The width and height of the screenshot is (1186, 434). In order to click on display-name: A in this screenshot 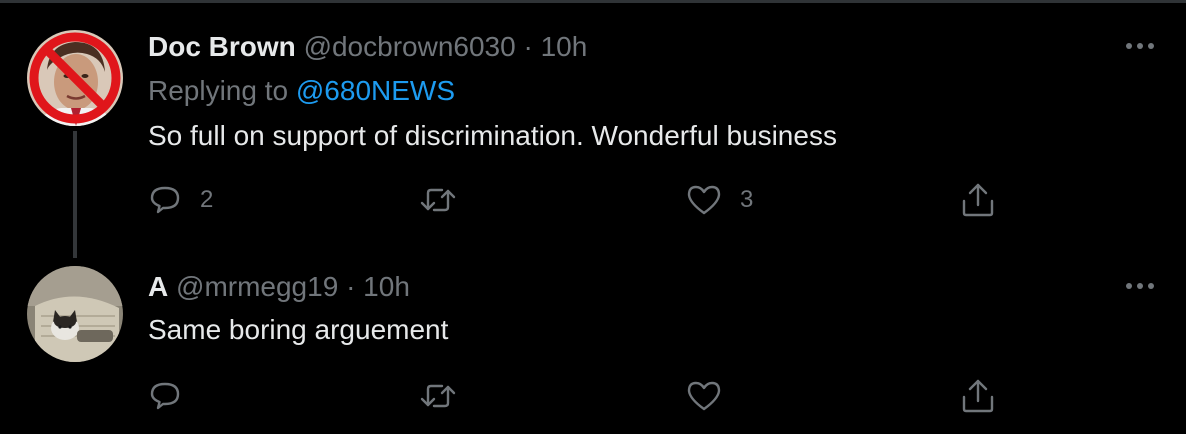, I will do `click(158, 286)`.